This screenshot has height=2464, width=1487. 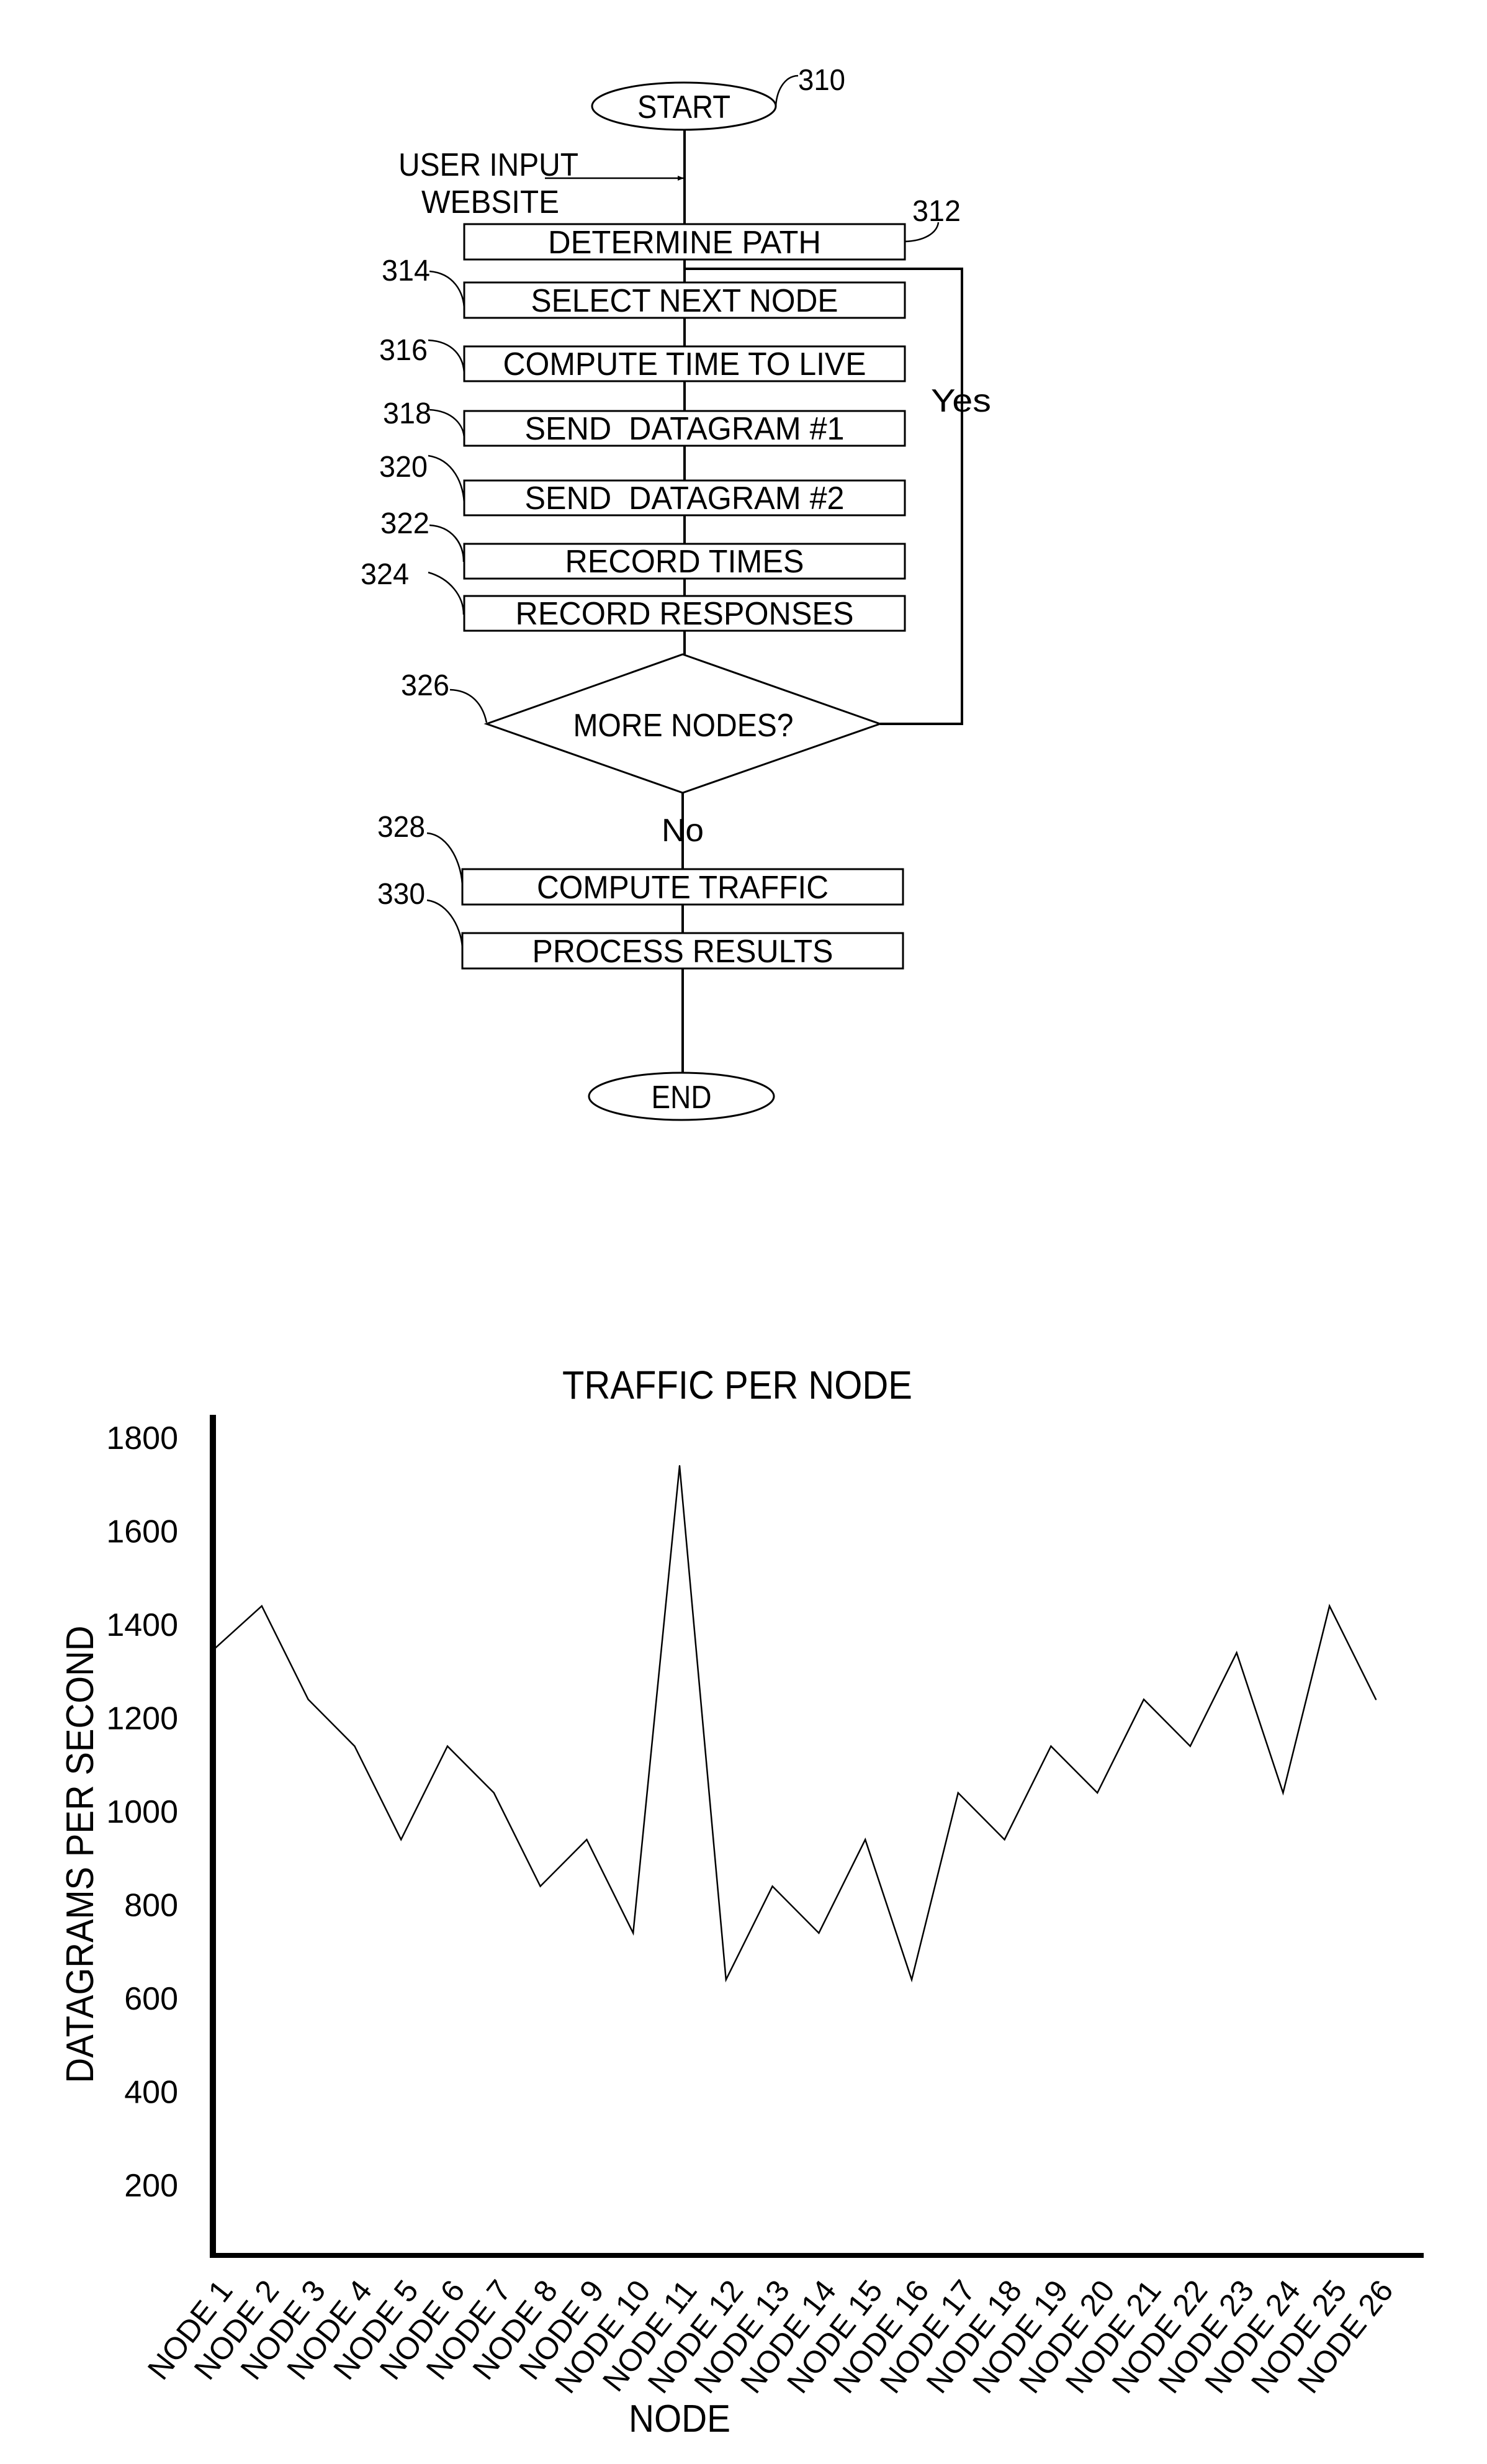 I want to click on end-label: END, so click(x=682, y=1098).